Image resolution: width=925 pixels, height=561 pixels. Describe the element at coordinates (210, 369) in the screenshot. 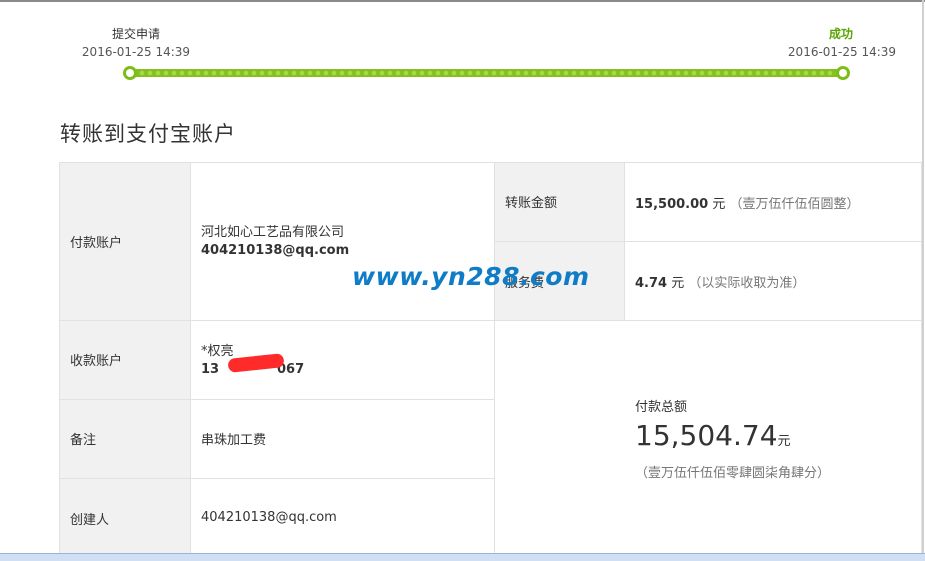

I see `payee-account-start: 13` at that location.